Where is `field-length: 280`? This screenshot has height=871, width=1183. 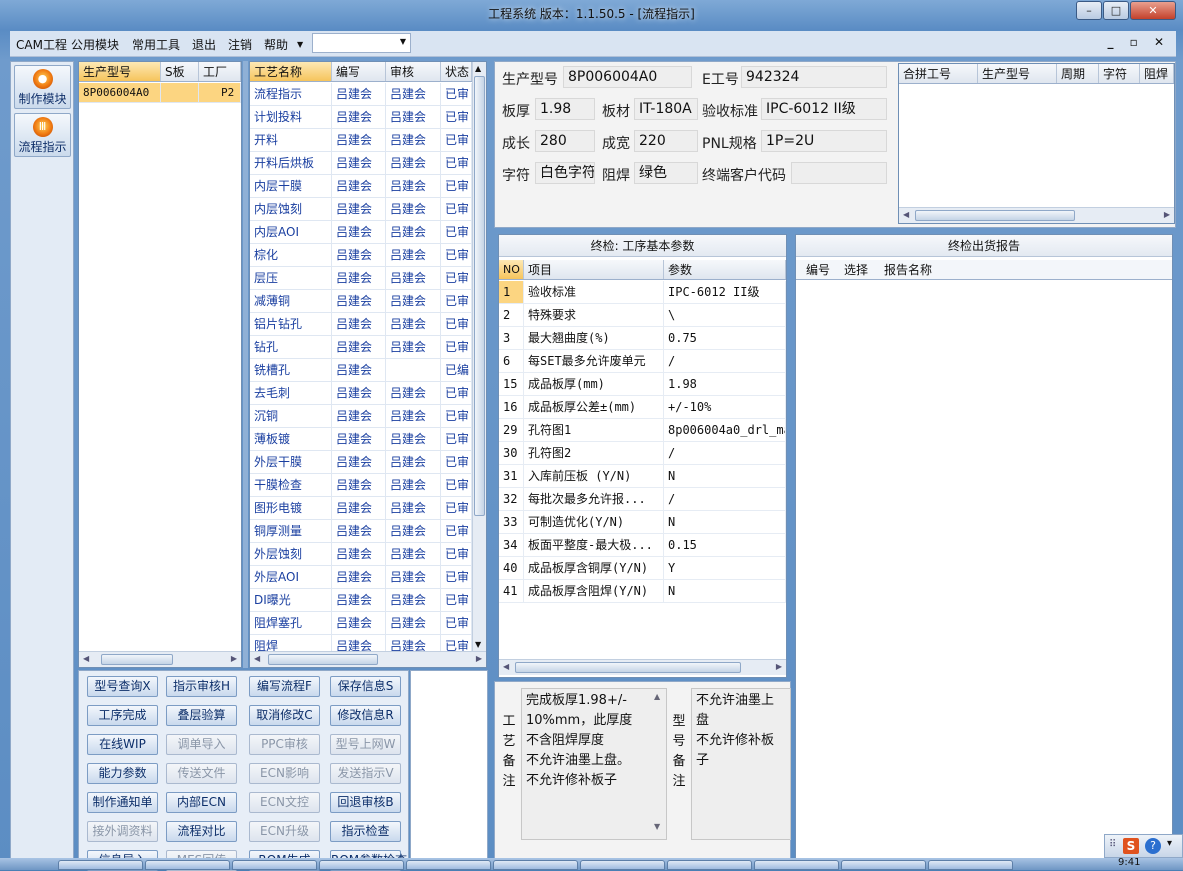 field-length: 280 is located at coordinates (565, 141).